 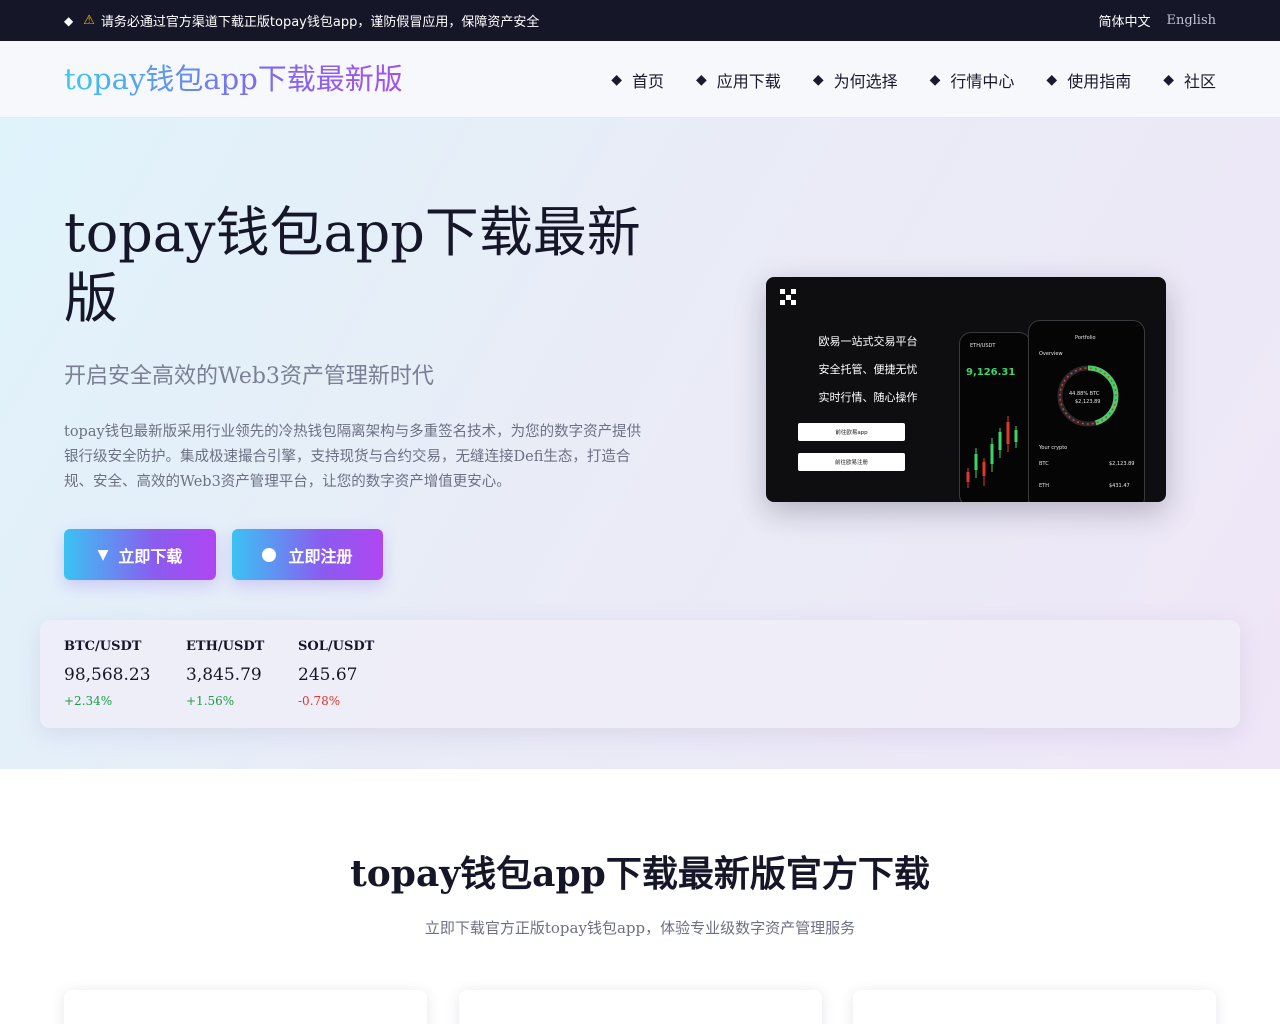 I want to click on phone-overview: Overview, so click(x=1051, y=354).